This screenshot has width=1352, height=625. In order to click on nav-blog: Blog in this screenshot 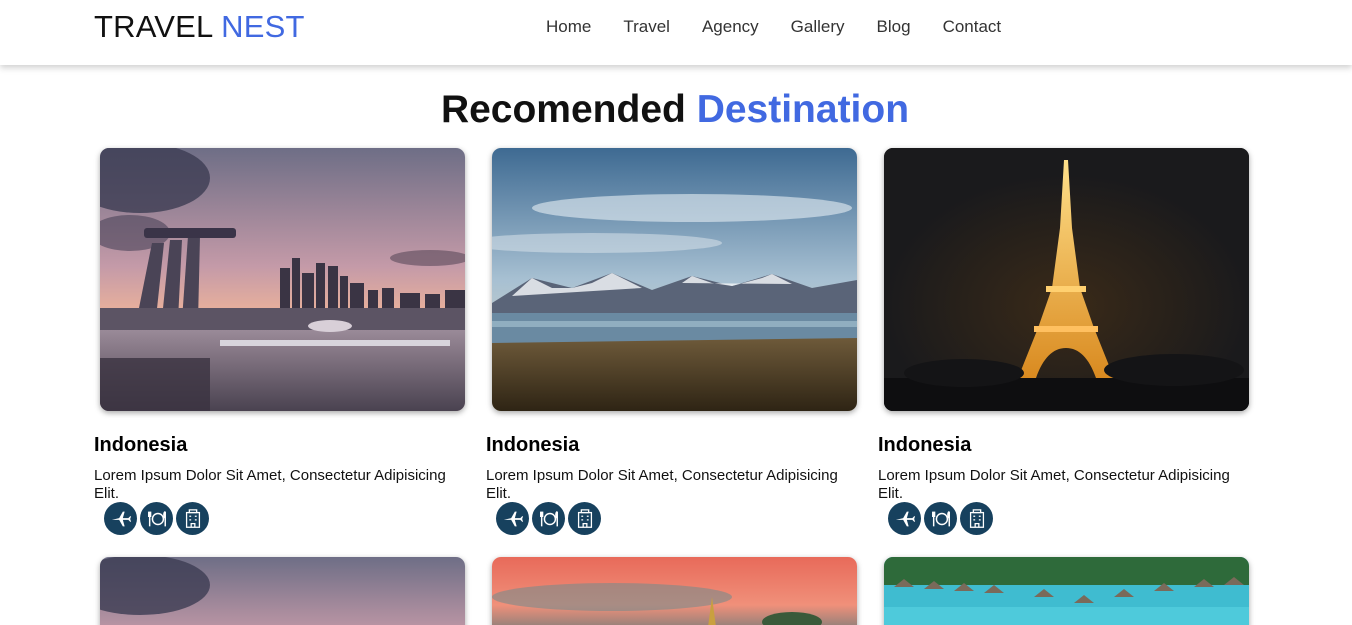, I will do `click(894, 27)`.